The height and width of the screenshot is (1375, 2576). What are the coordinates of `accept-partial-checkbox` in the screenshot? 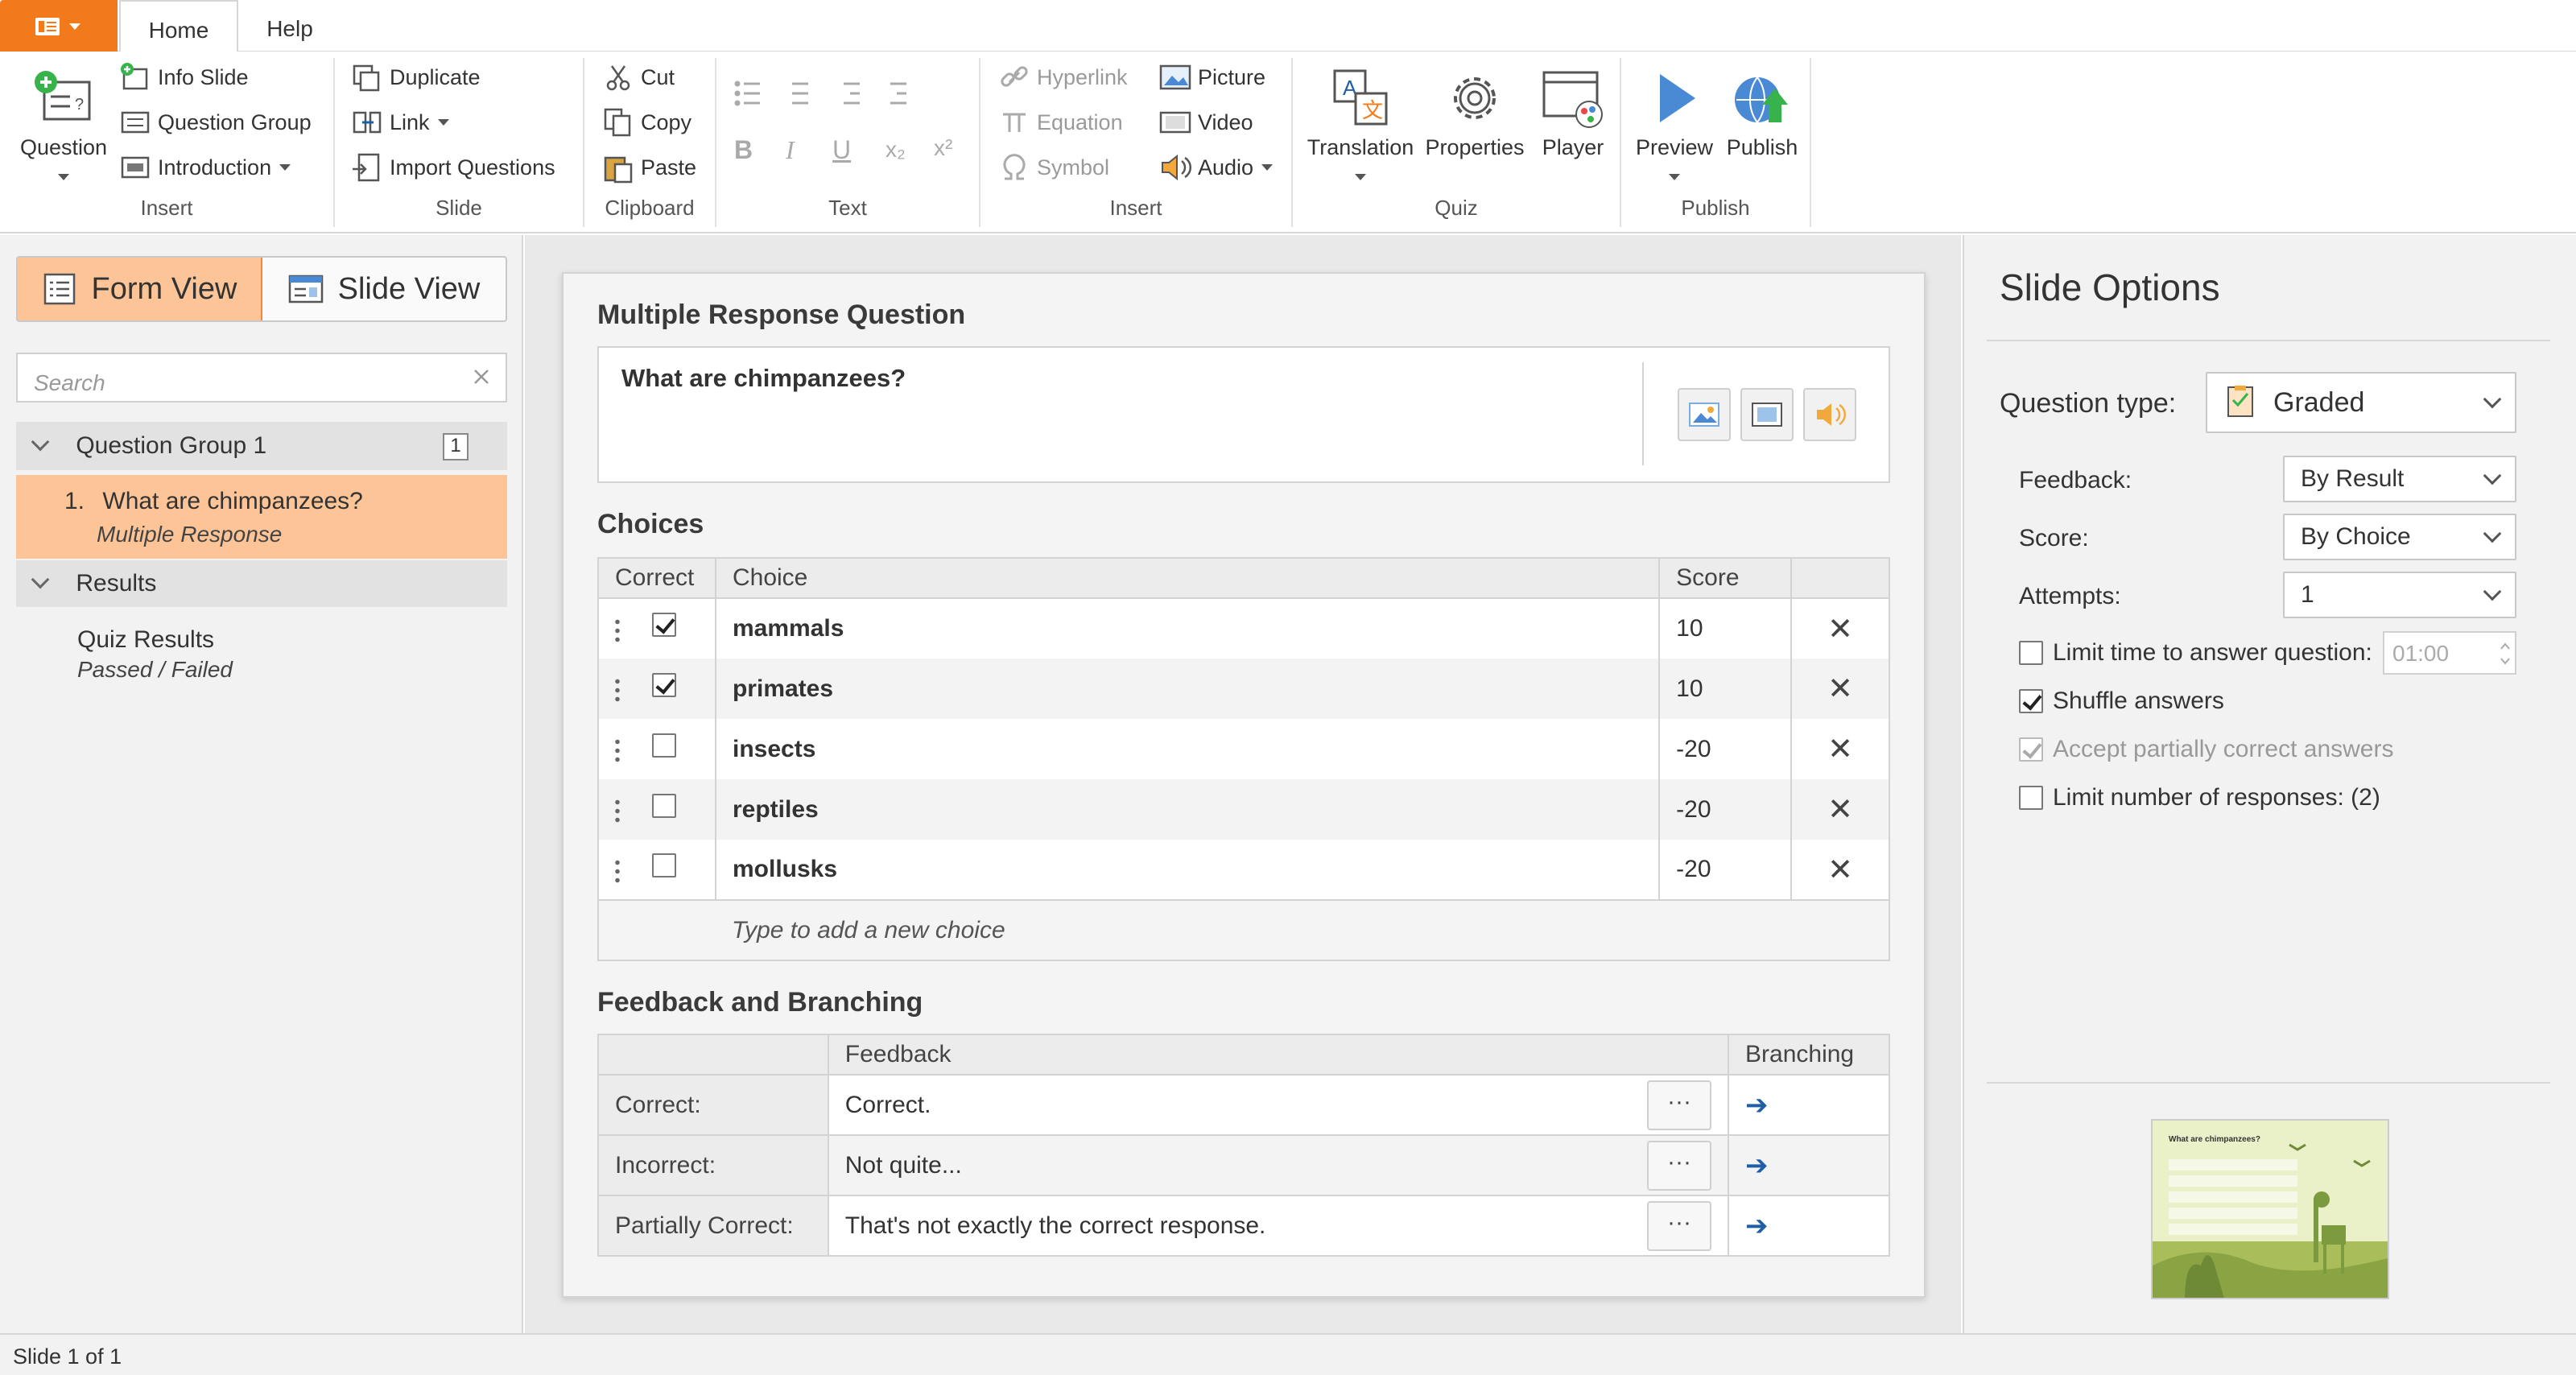 It's located at (2031, 749).